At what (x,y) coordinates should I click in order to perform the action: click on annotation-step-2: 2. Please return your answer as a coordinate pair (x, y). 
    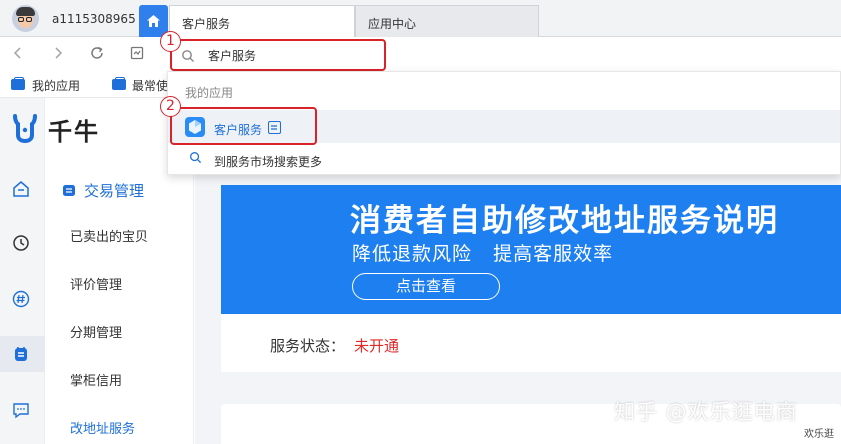
    Looking at the image, I should click on (170, 106).